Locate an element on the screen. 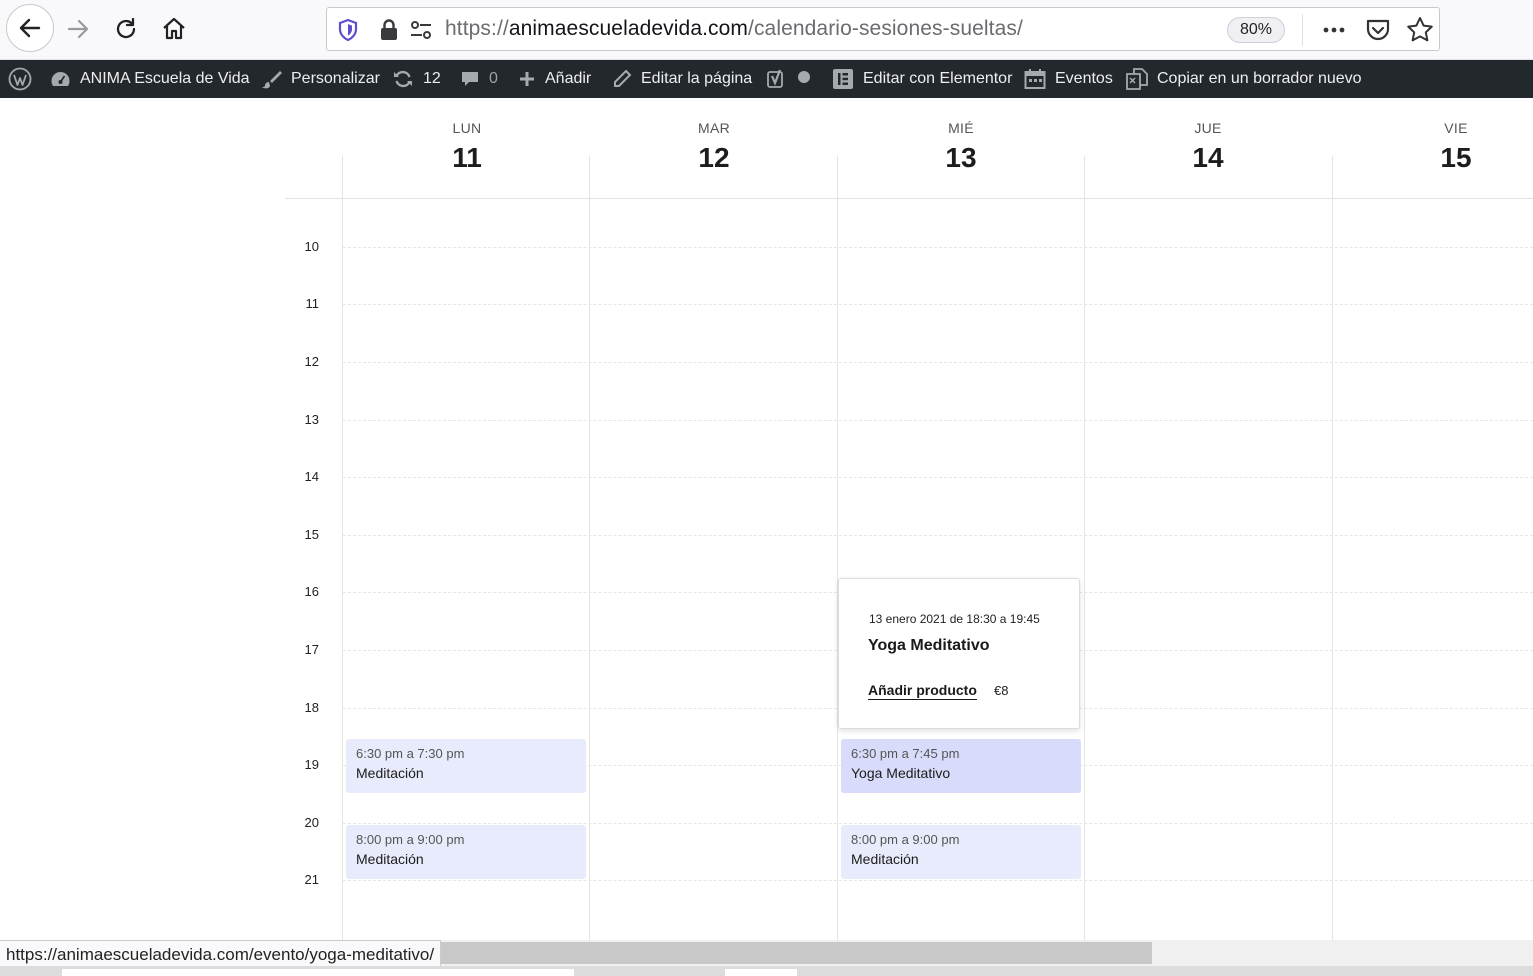 The image size is (1533, 976). popover-date: 13 enero 2021 de 18:30 a 19:45 is located at coordinates (954, 619).